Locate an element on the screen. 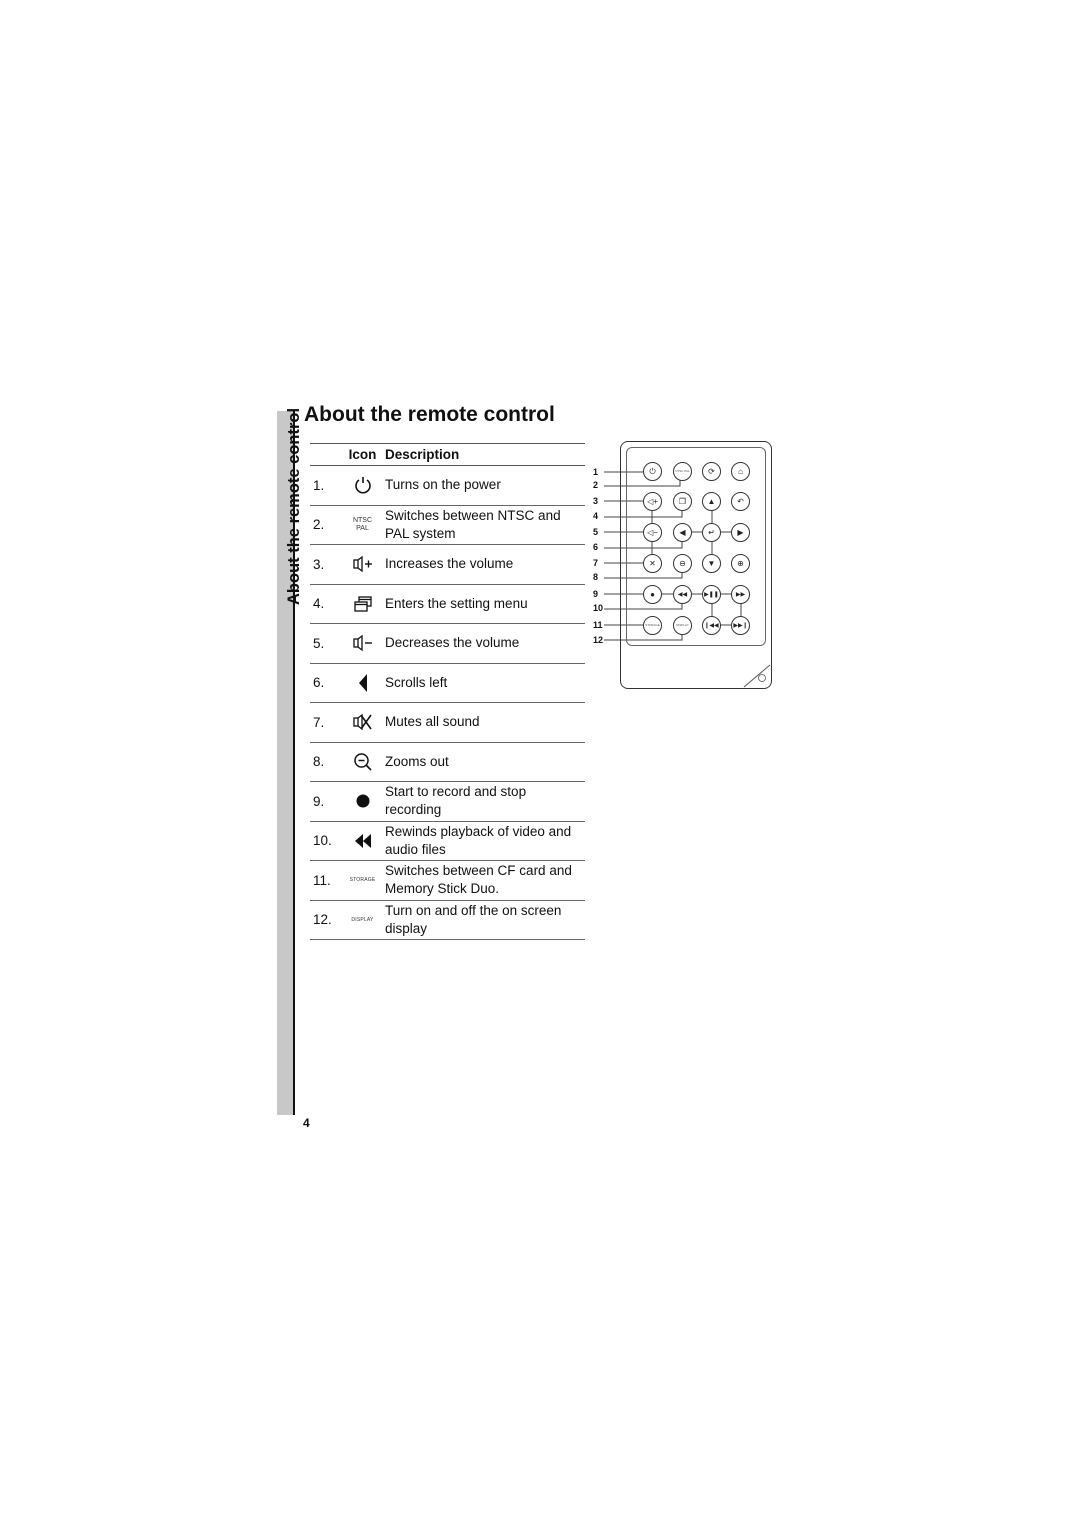 The image size is (1080, 1528). remote-enter-button: ↵ is located at coordinates (711, 532).